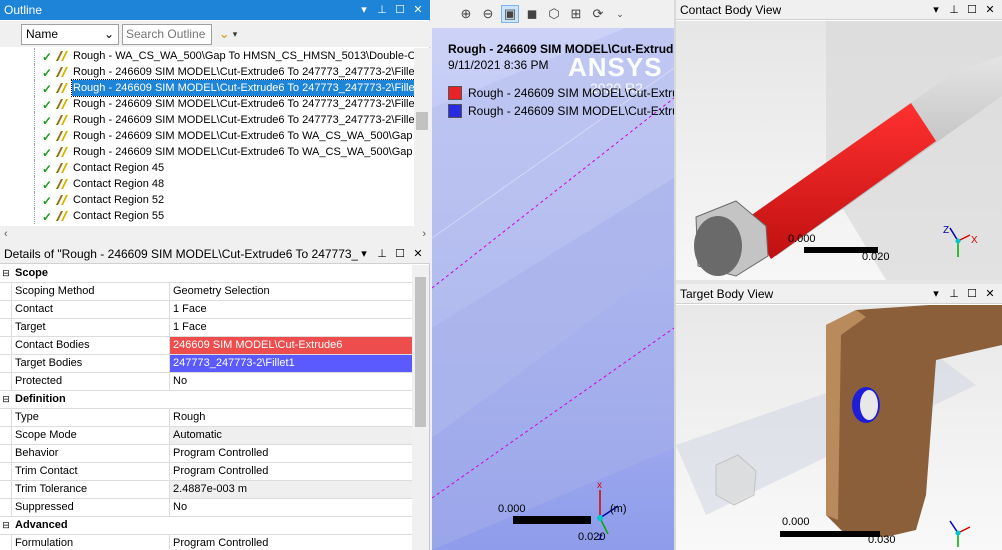 Image resolution: width=1002 pixels, height=550 pixels. What do you see at coordinates (510, 14) in the screenshot?
I see `shaded-edges-icon: ▣` at bounding box center [510, 14].